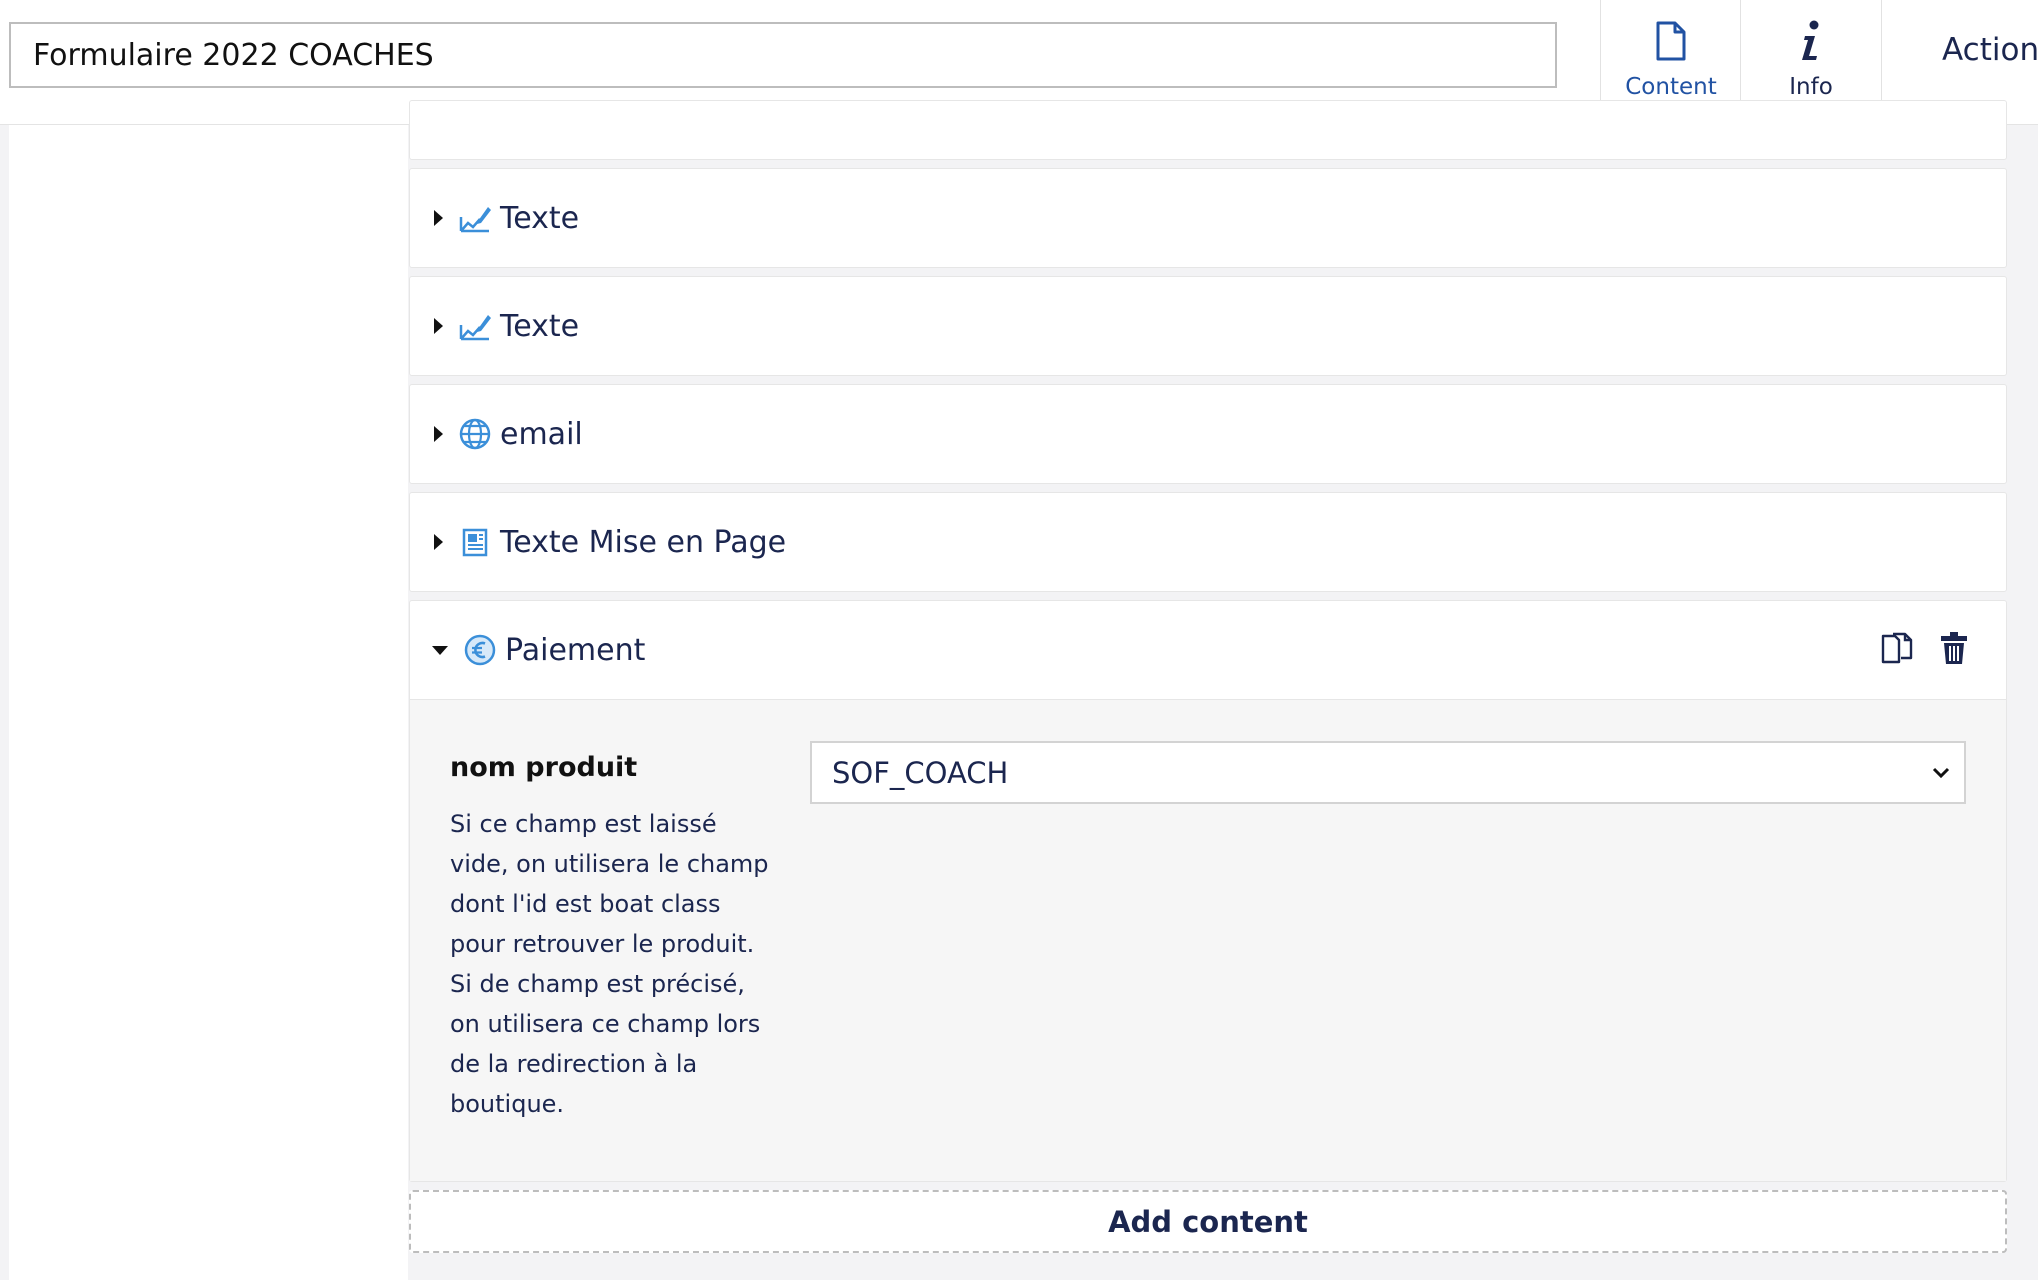  What do you see at coordinates (480, 650) in the screenshot?
I see `euro-icon` at bounding box center [480, 650].